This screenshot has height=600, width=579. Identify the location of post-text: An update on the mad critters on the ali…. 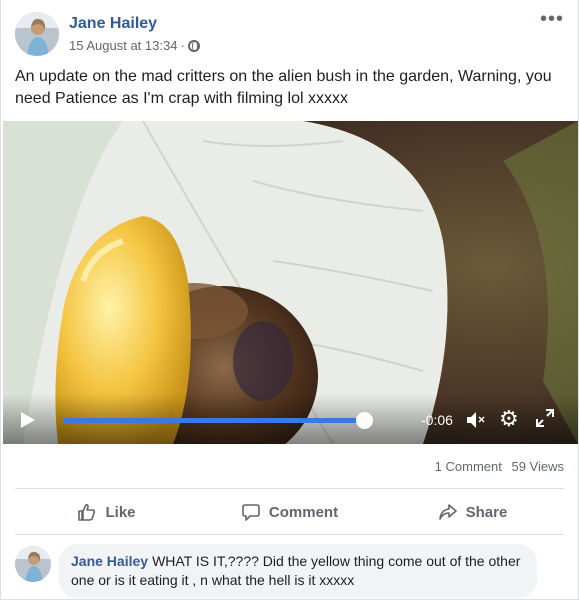
(283, 87).